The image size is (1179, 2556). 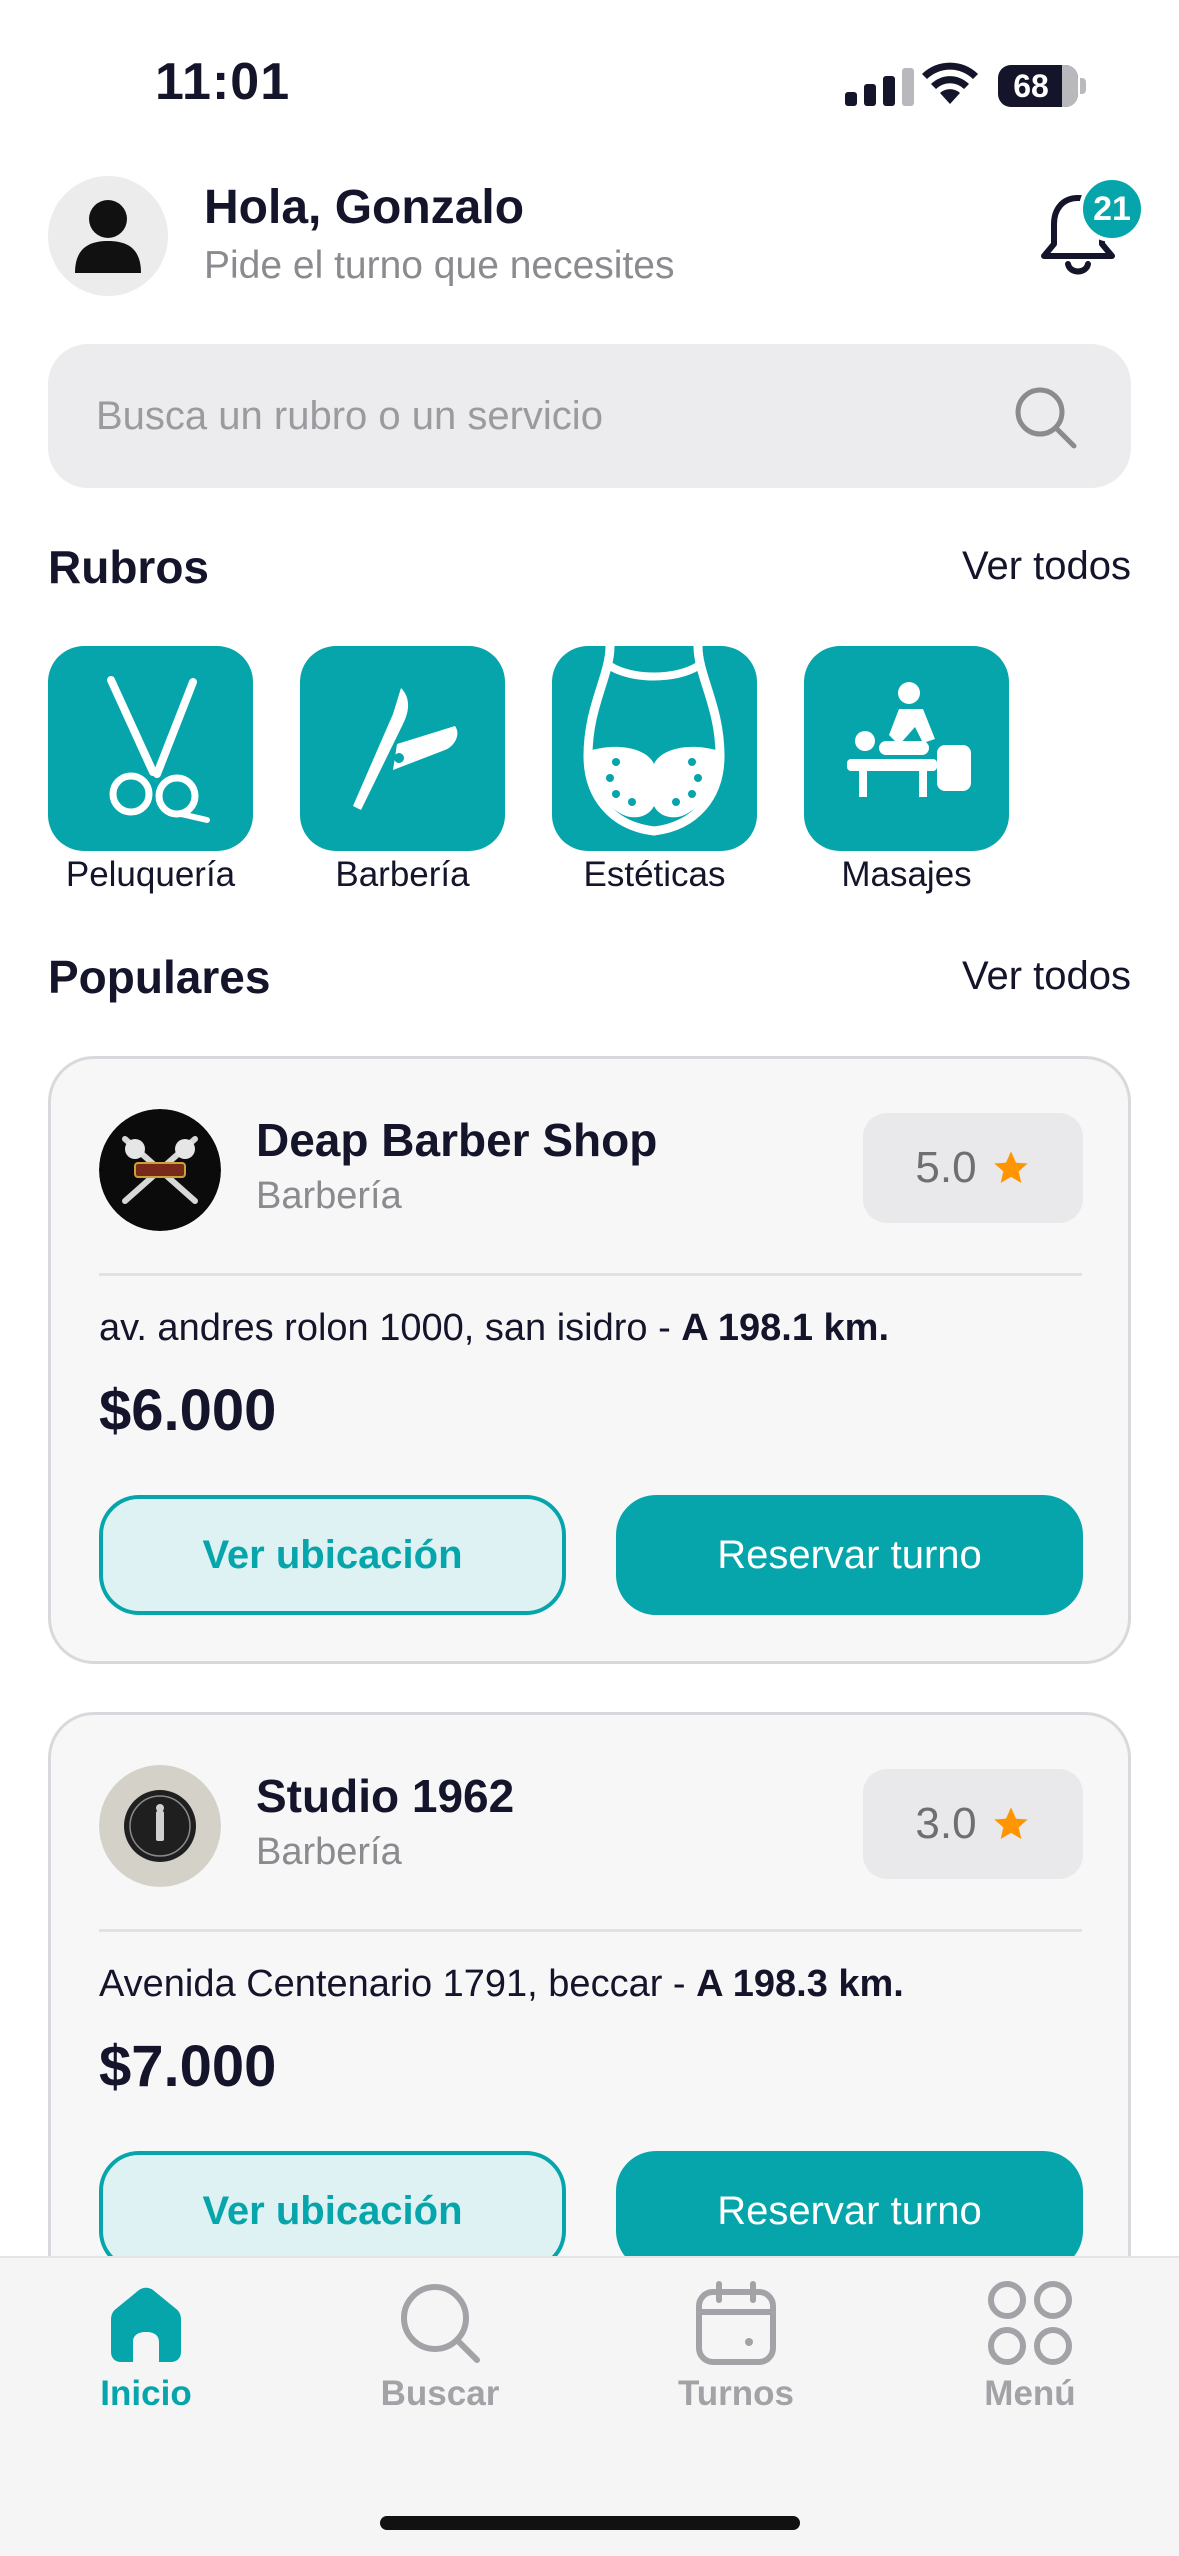 I want to click on massage-icon, so click(x=908, y=739).